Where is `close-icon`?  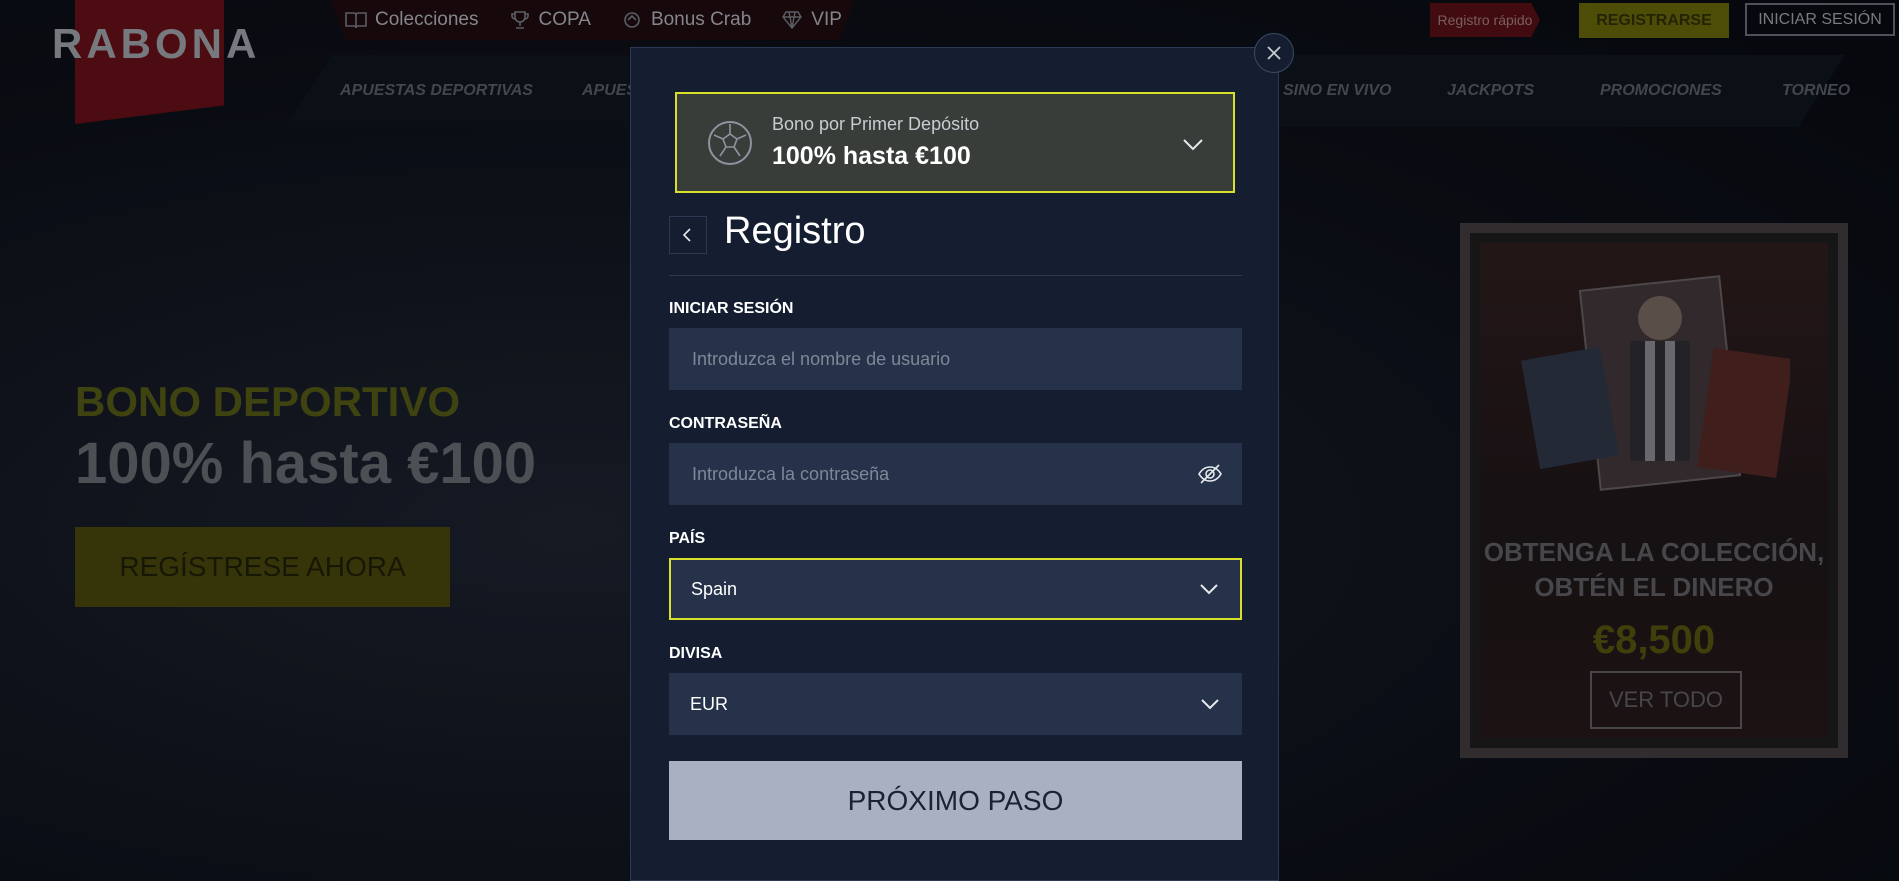
close-icon is located at coordinates (1274, 53).